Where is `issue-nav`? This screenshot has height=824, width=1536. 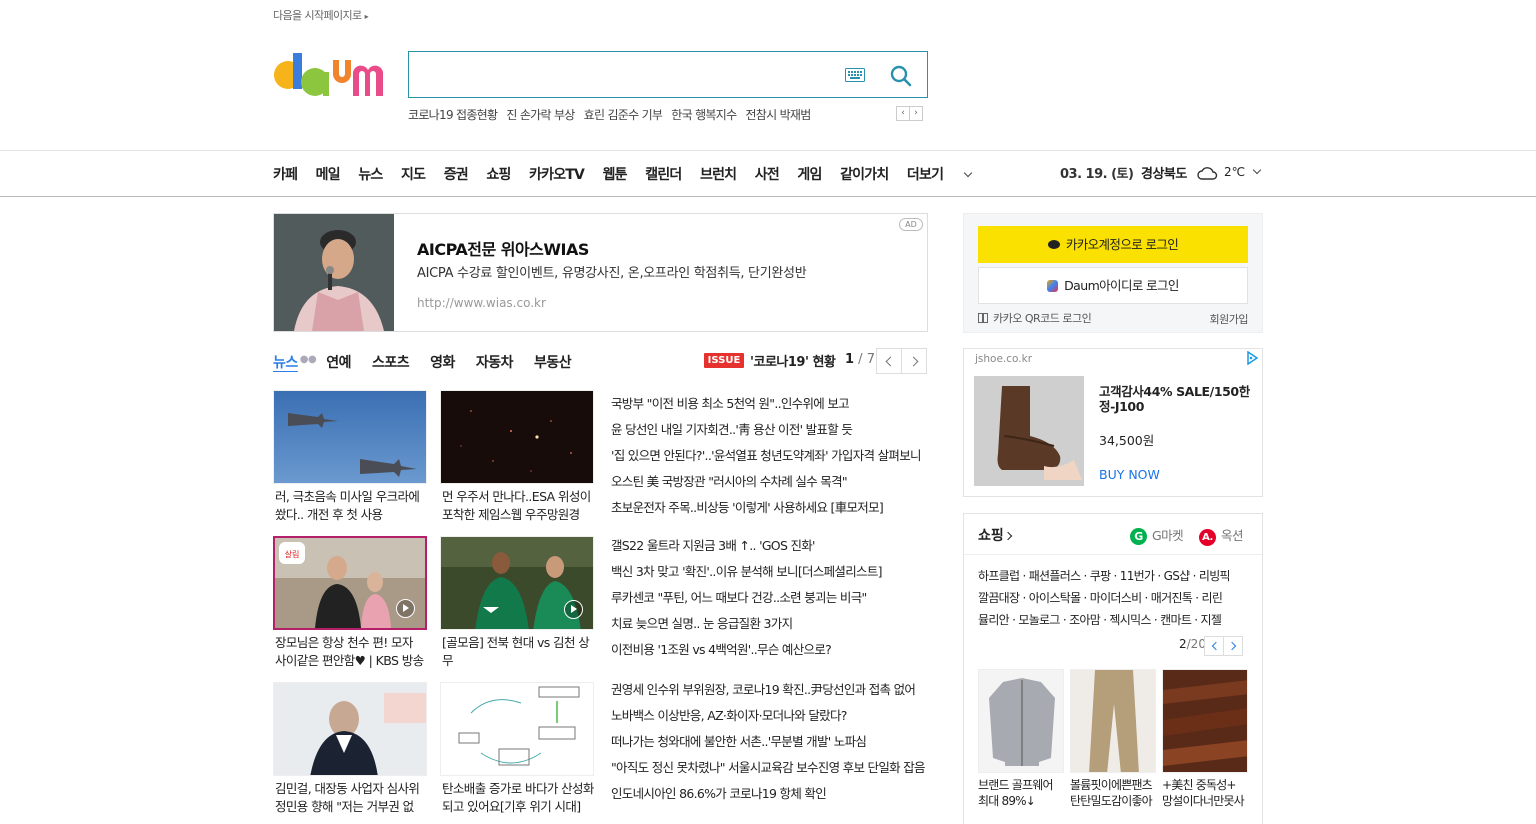
issue-nav is located at coordinates (901, 361).